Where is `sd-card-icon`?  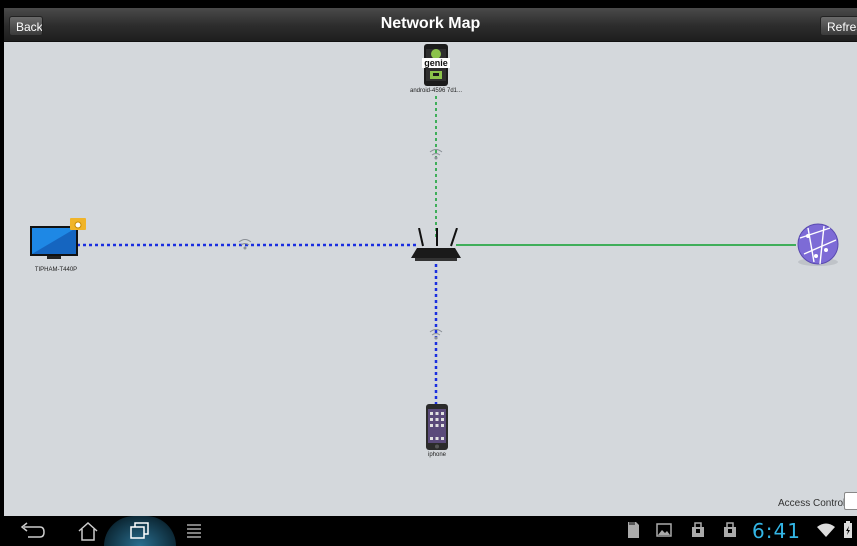 sd-card-icon is located at coordinates (633, 530).